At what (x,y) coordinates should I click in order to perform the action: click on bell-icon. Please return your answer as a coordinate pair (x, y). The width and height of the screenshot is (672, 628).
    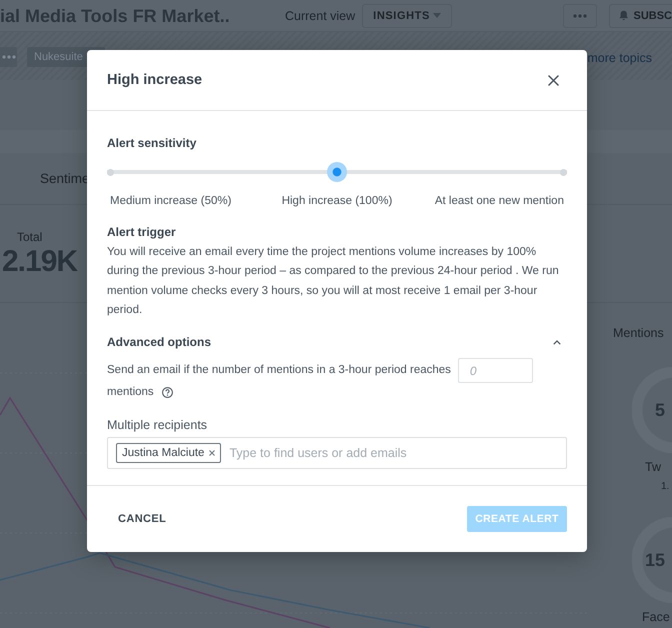
    Looking at the image, I should click on (623, 15).